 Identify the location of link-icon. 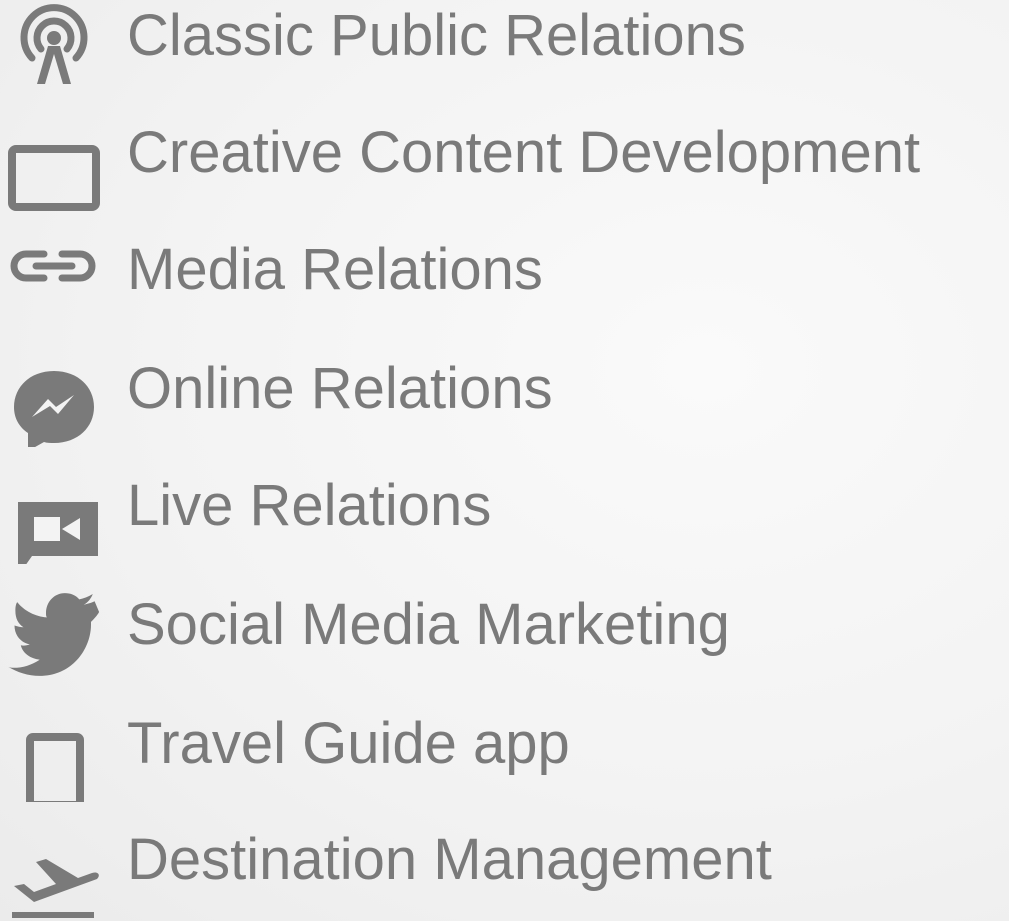
(54, 278).